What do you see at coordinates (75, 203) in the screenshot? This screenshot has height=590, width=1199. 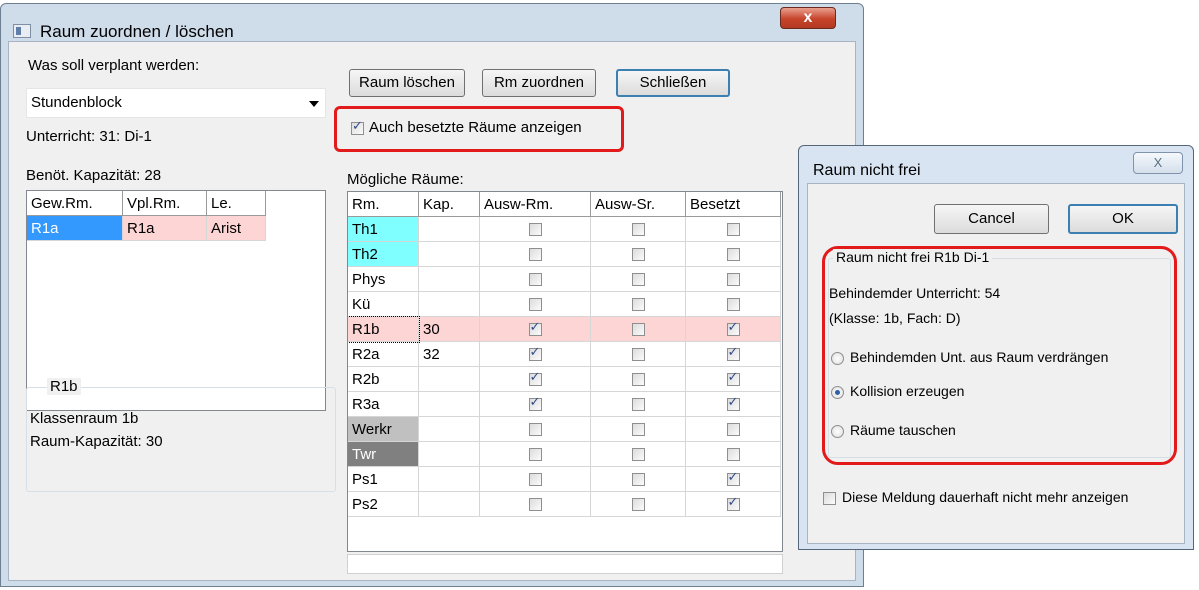 I see `column-header-gew-rm: Gew.Rm.` at bounding box center [75, 203].